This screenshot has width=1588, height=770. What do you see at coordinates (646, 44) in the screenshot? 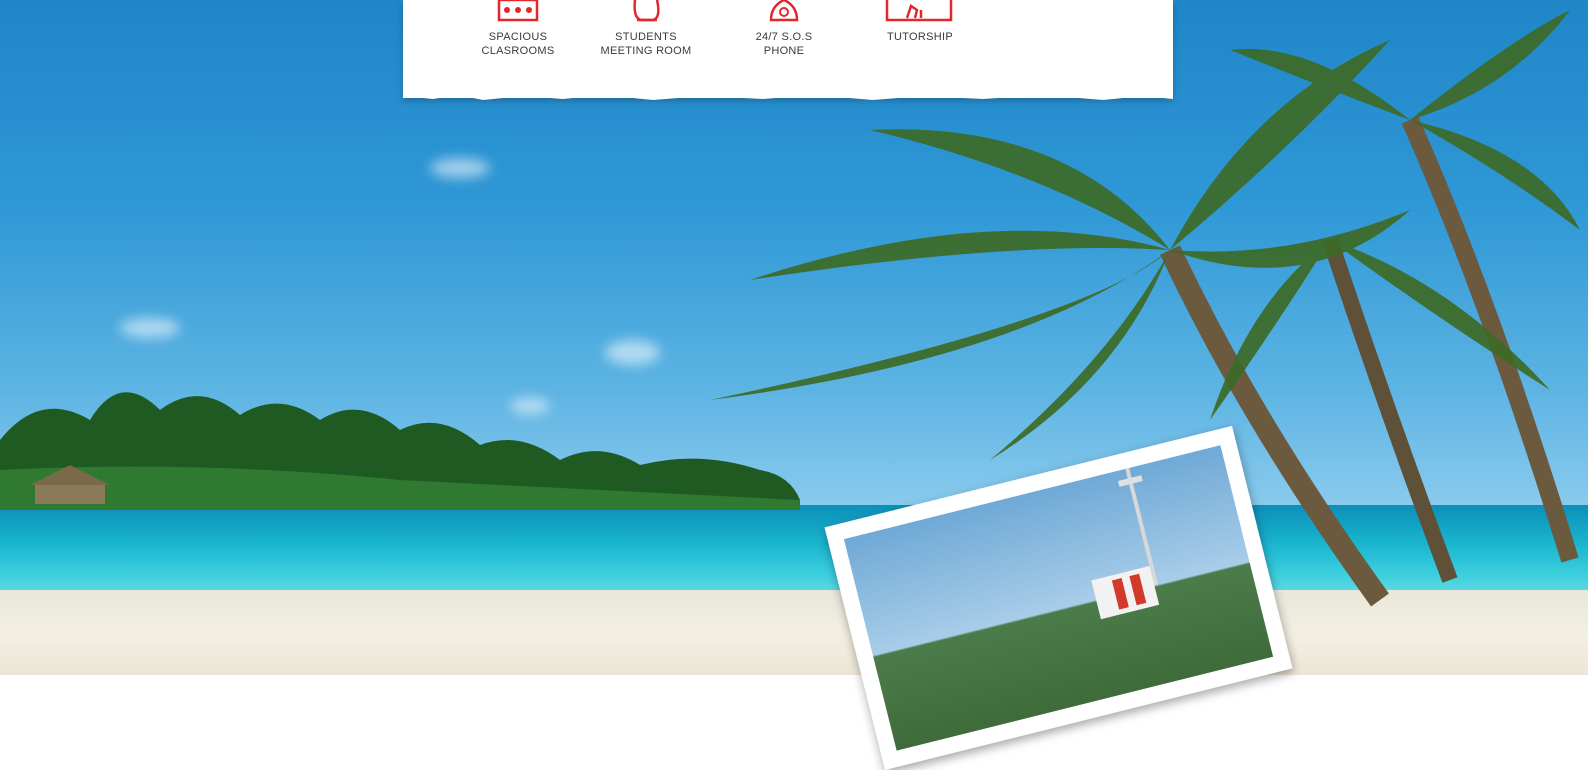
I see `feature-label: STUDENTS MEETING ROOM` at bounding box center [646, 44].